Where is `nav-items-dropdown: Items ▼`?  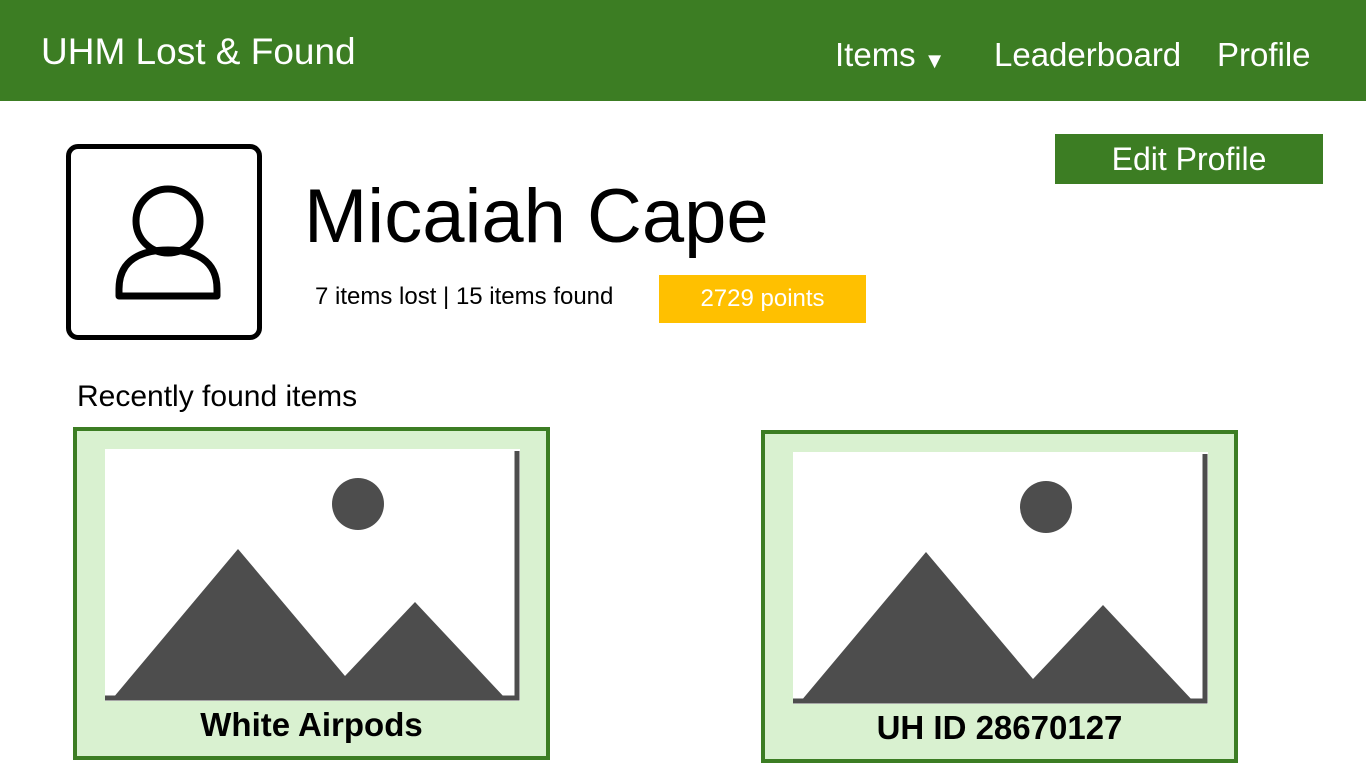 nav-items-dropdown: Items ▼ is located at coordinates (890, 57).